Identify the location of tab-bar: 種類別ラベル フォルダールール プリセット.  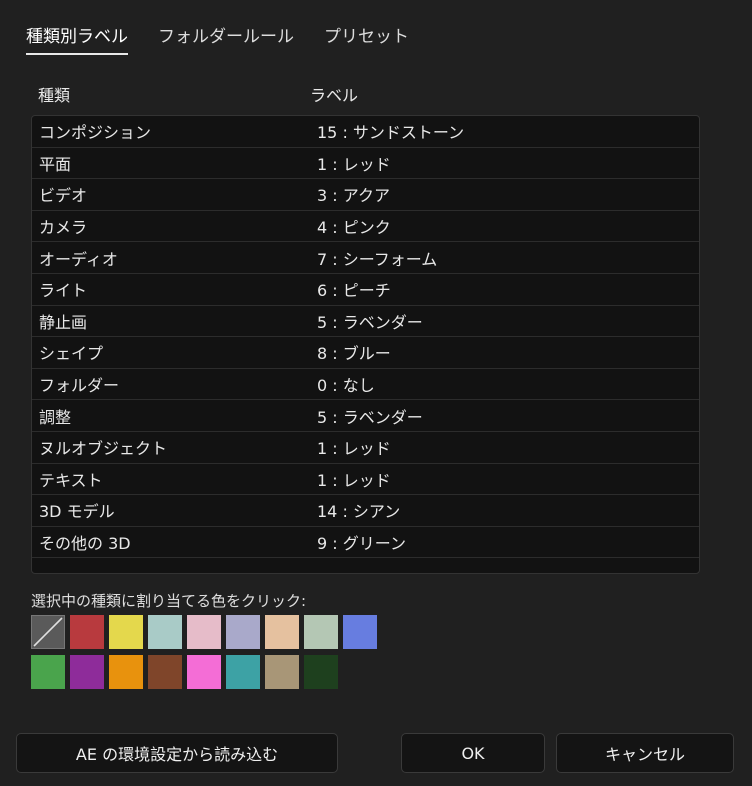
(217, 38).